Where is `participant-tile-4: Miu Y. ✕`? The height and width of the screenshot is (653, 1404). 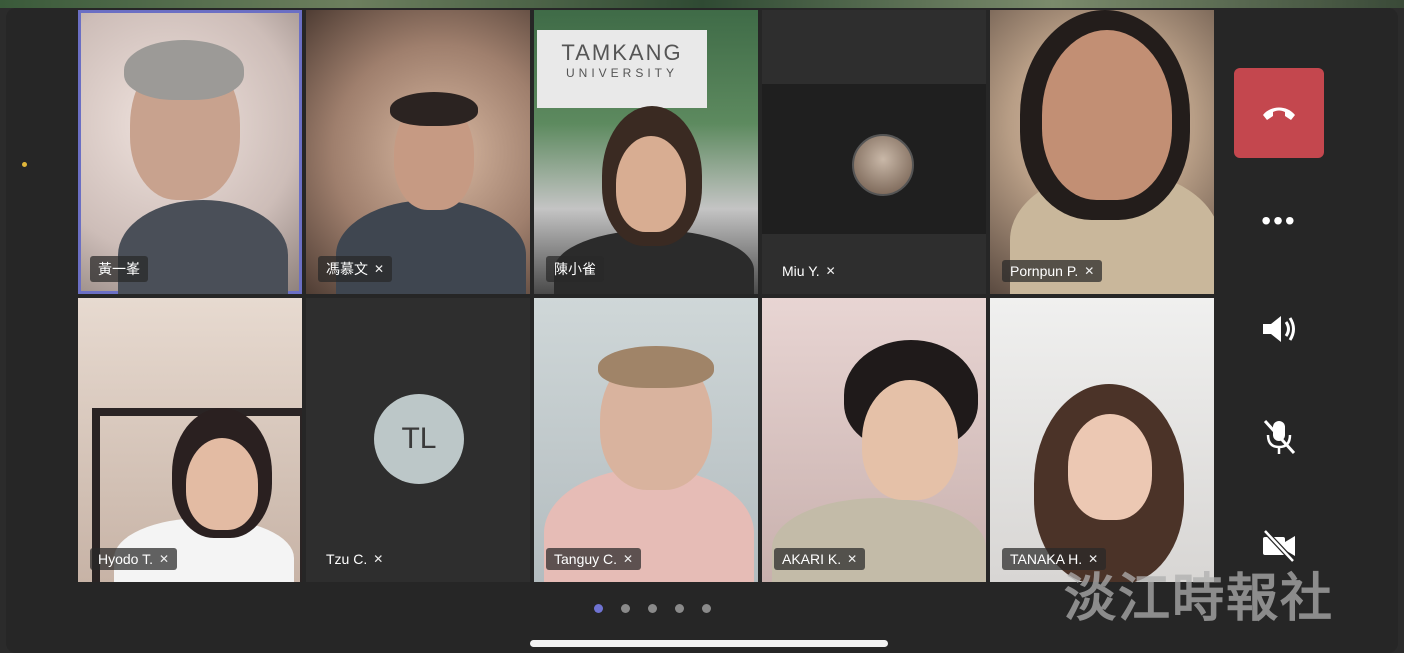 participant-tile-4: Miu Y. ✕ is located at coordinates (874, 152).